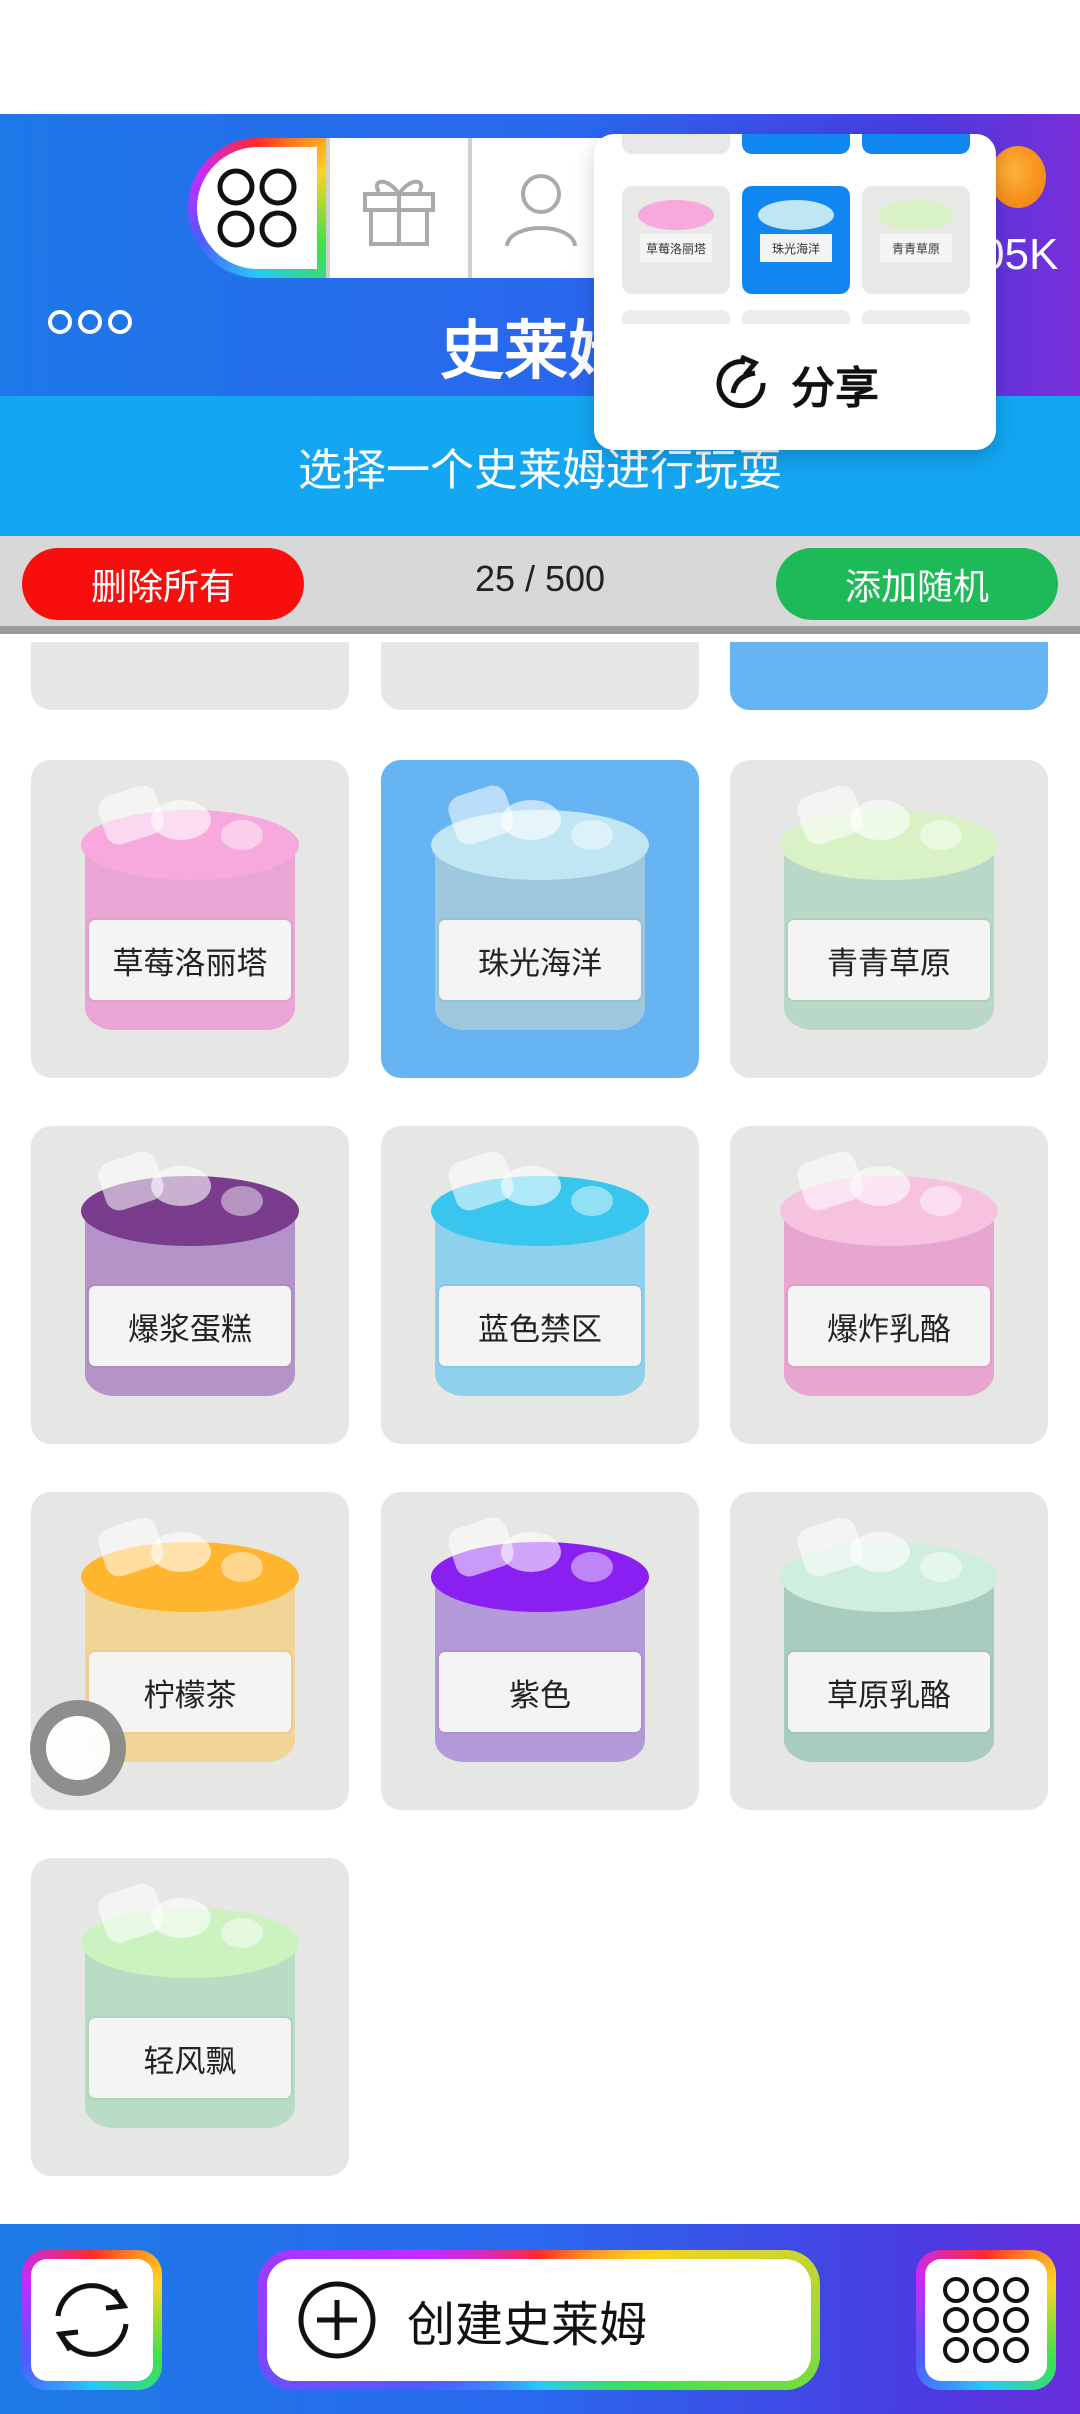 The width and height of the screenshot is (1080, 2414). What do you see at coordinates (540, 919) in the screenshot?
I see `slime-card: 珠光海洋` at bounding box center [540, 919].